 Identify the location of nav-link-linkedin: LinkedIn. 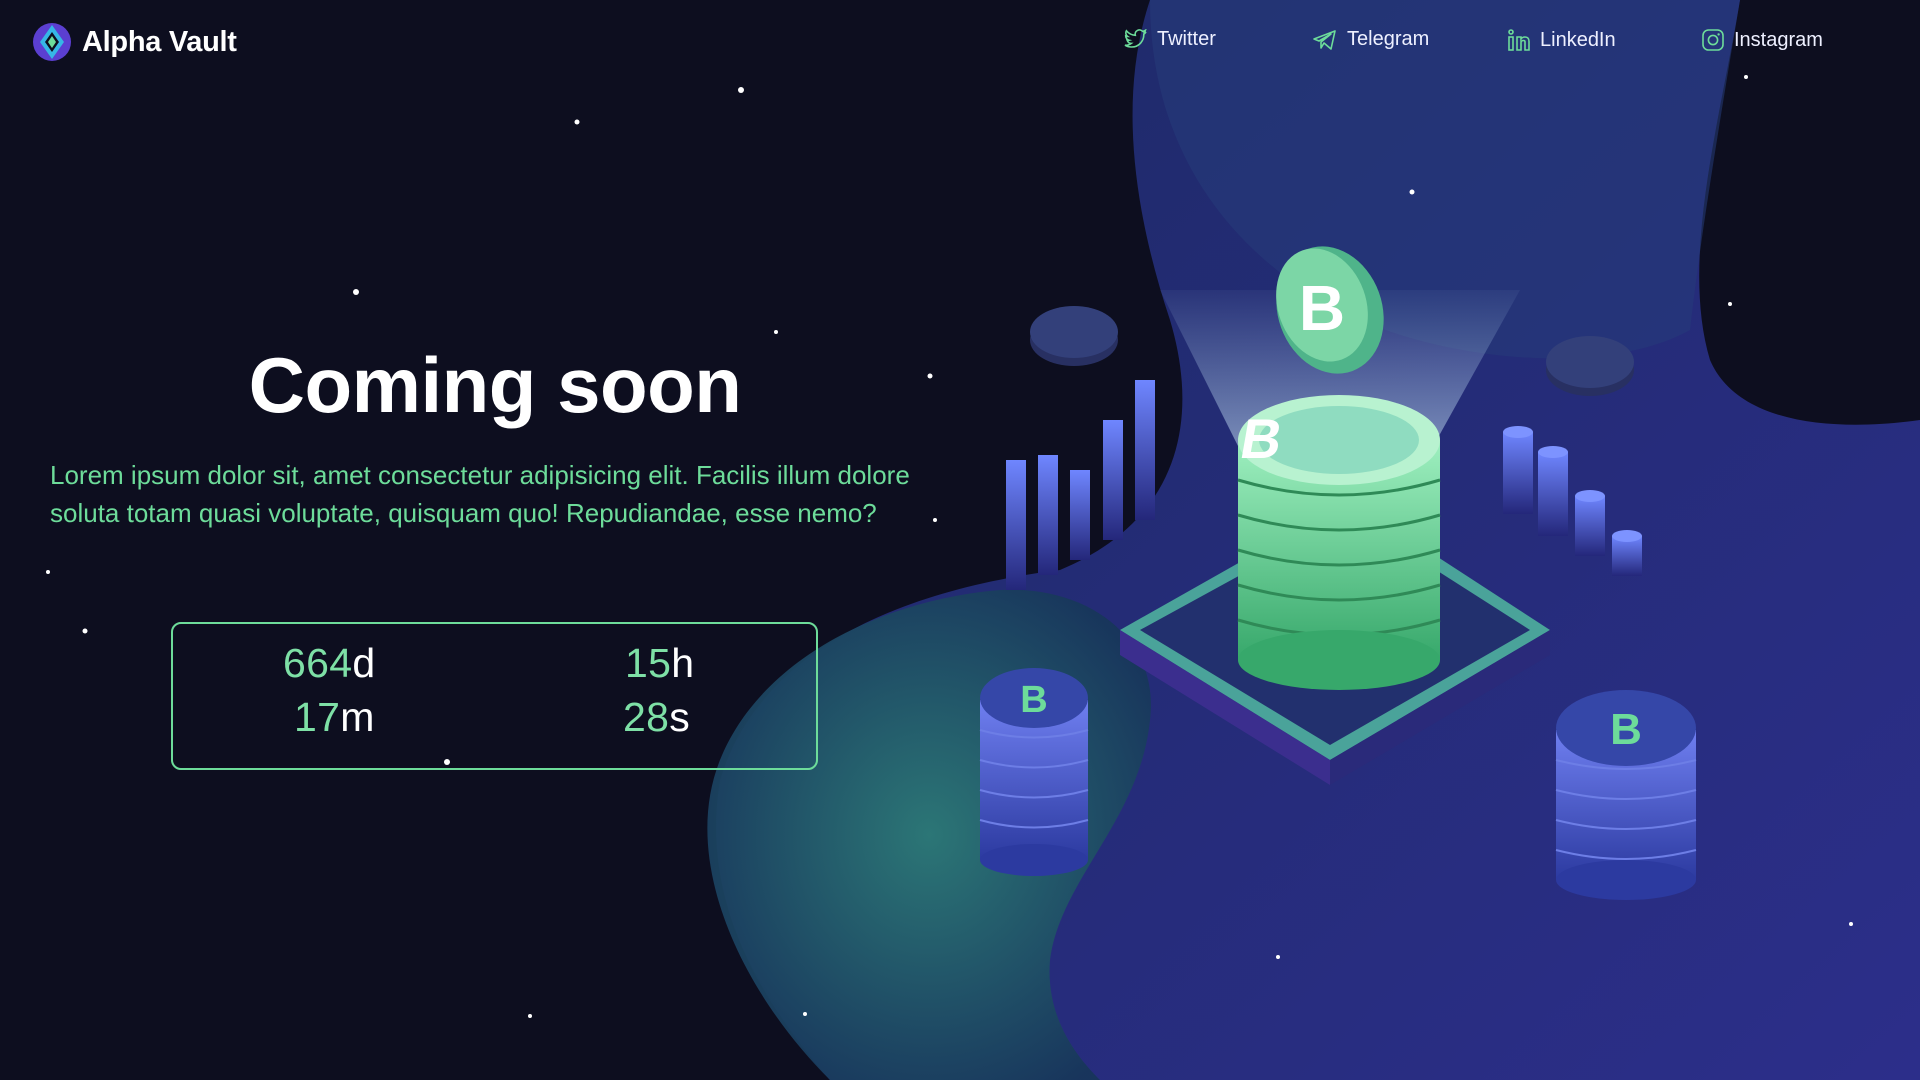
(1561, 40).